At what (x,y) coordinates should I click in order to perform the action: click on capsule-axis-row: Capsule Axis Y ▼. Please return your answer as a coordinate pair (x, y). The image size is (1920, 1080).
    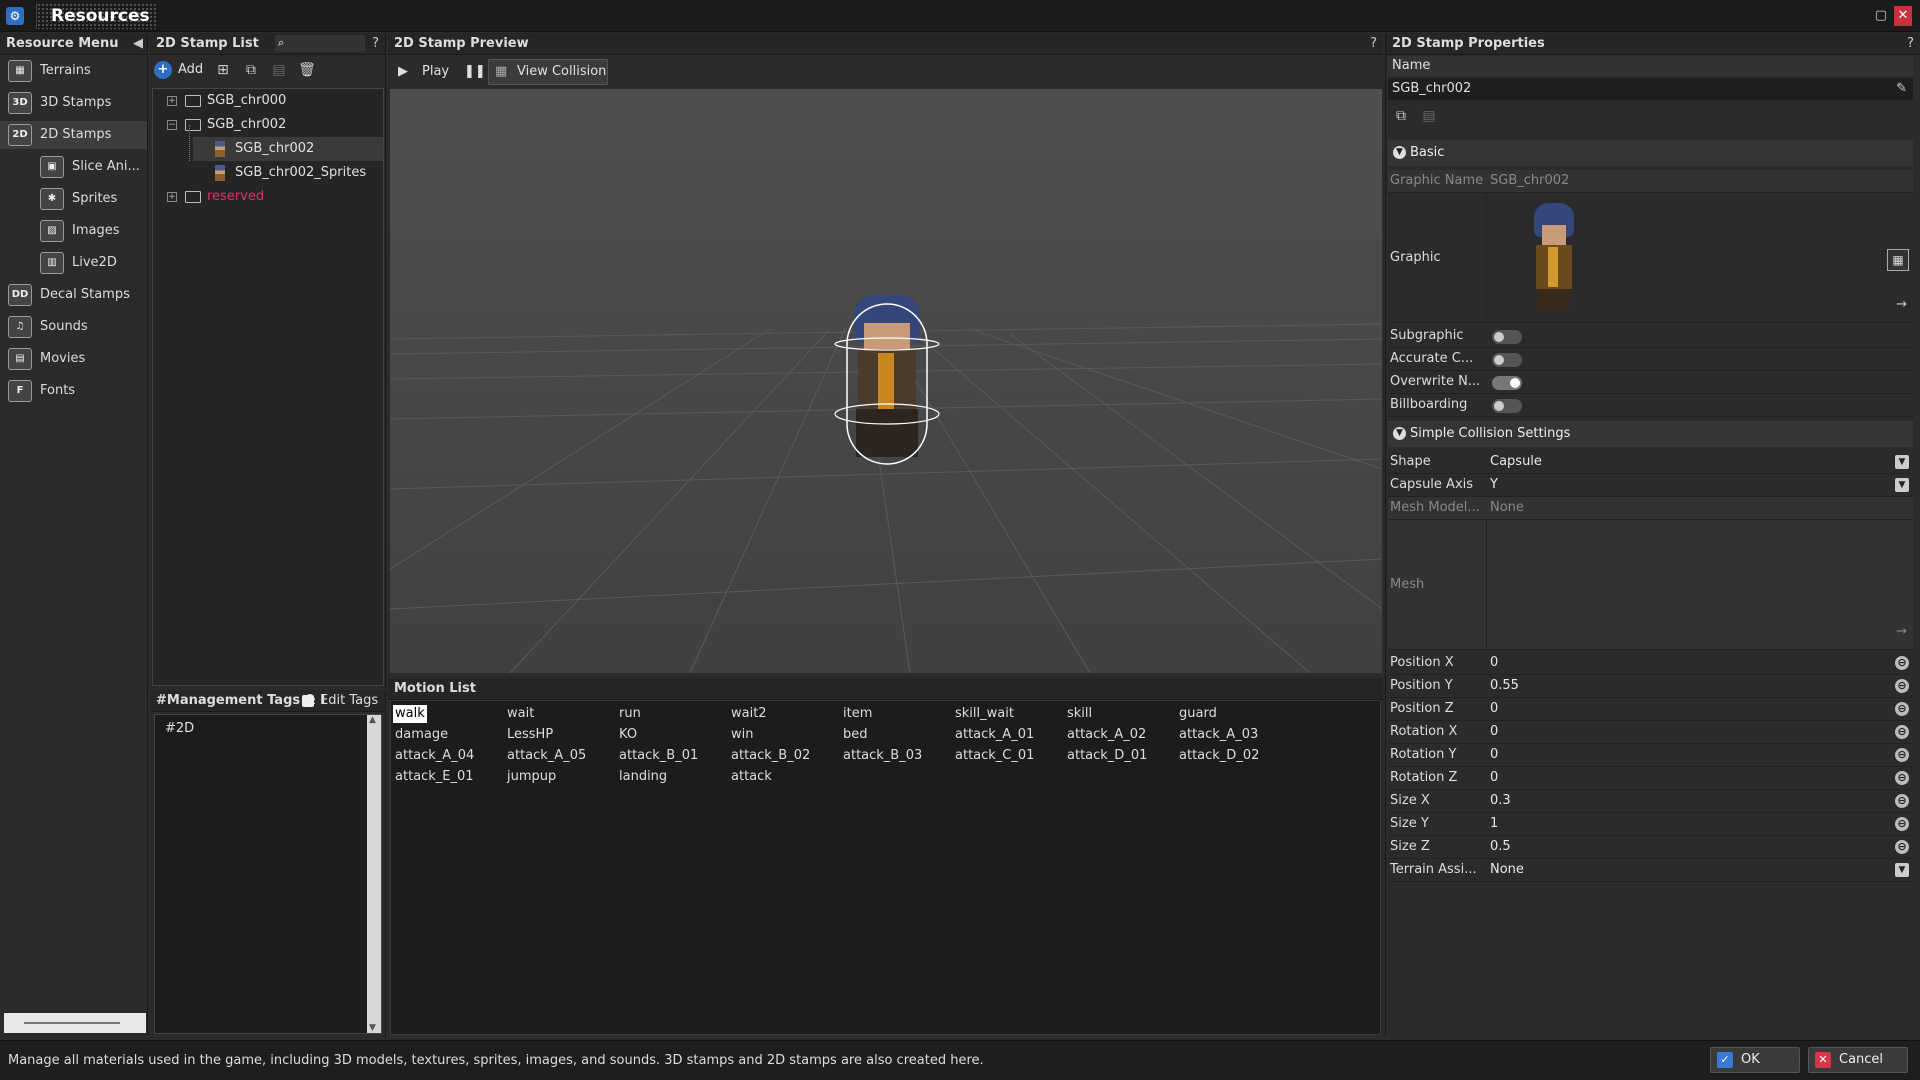
    Looking at the image, I should click on (1650, 485).